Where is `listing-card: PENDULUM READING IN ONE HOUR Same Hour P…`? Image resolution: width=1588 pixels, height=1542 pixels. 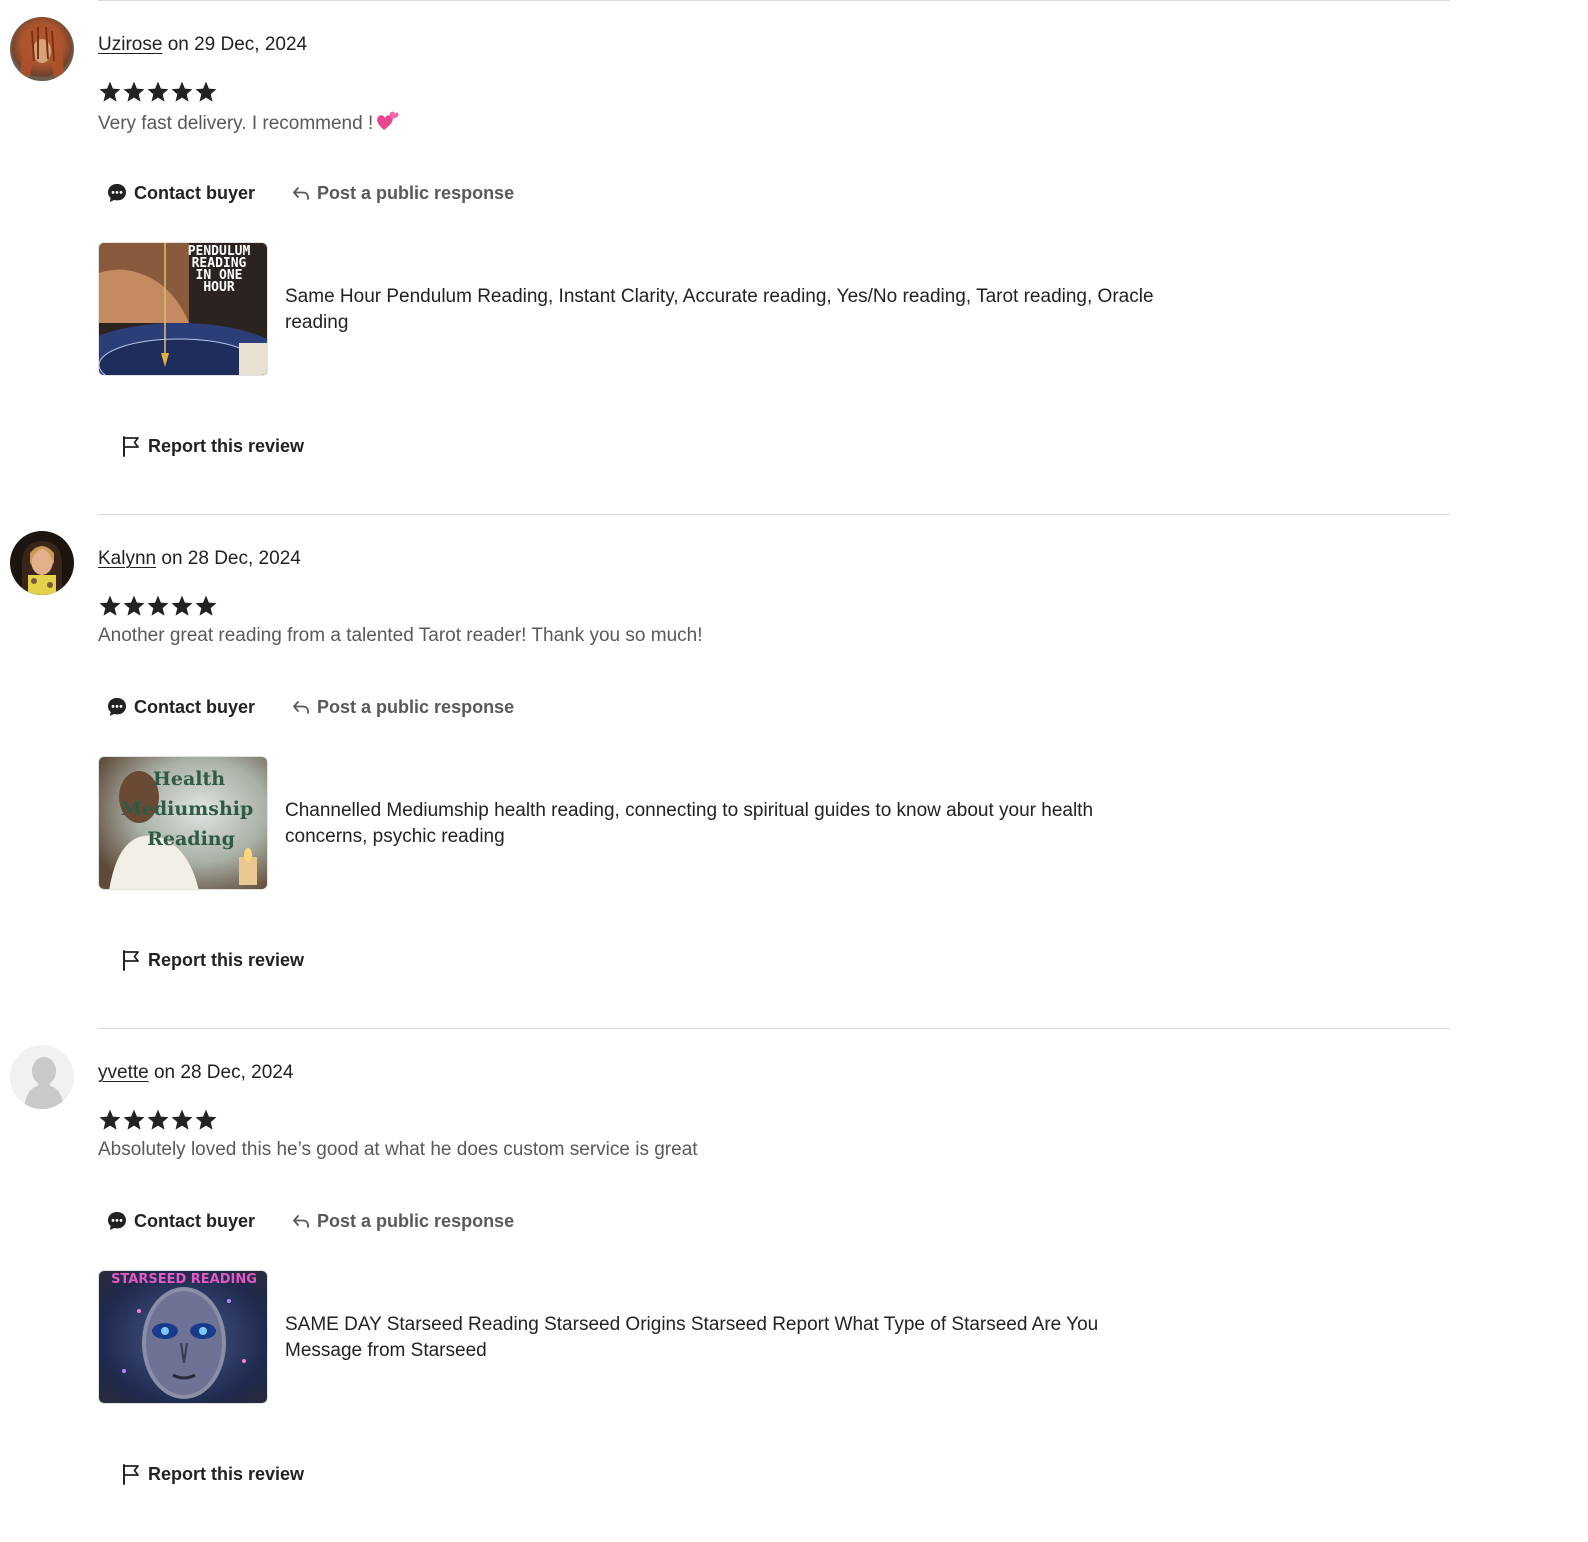 listing-card: PENDULUM READING IN ONE HOUR Same Hour P… is located at coordinates (648, 309).